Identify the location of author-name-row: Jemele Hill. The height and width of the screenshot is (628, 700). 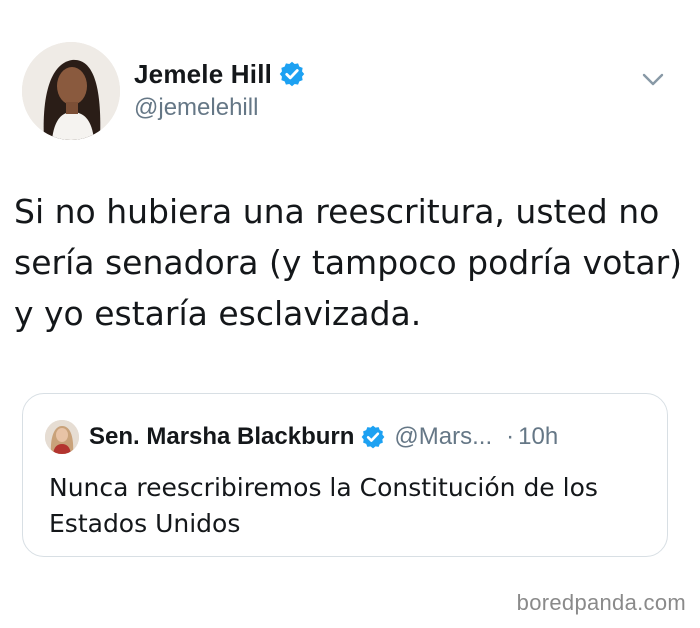
(220, 74).